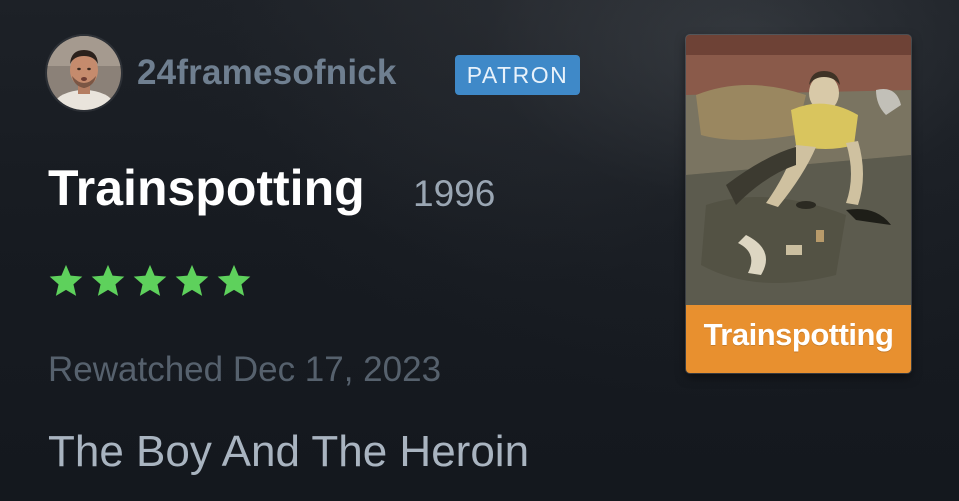 The width and height of the screenshot is (959, 501). Describe the element at coordinates (517, 75) in the screenshot. I see `patron-badge: PATRON` at that location.